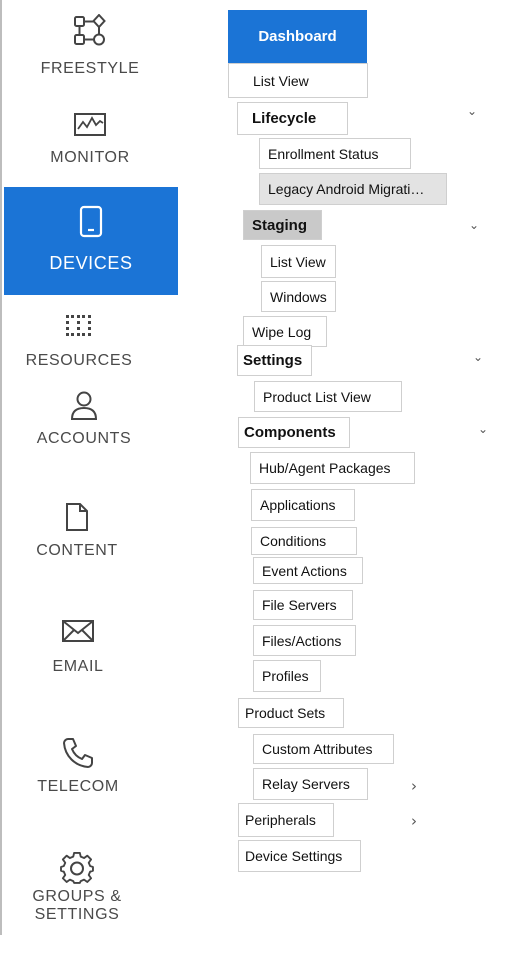 Image resolution: width=524 pixels, height=960 pixels. What do you see at coordinates (298, 296) in the screenshot?
I see `tree-item-windows: Windows` at bounding box center [298, 296].